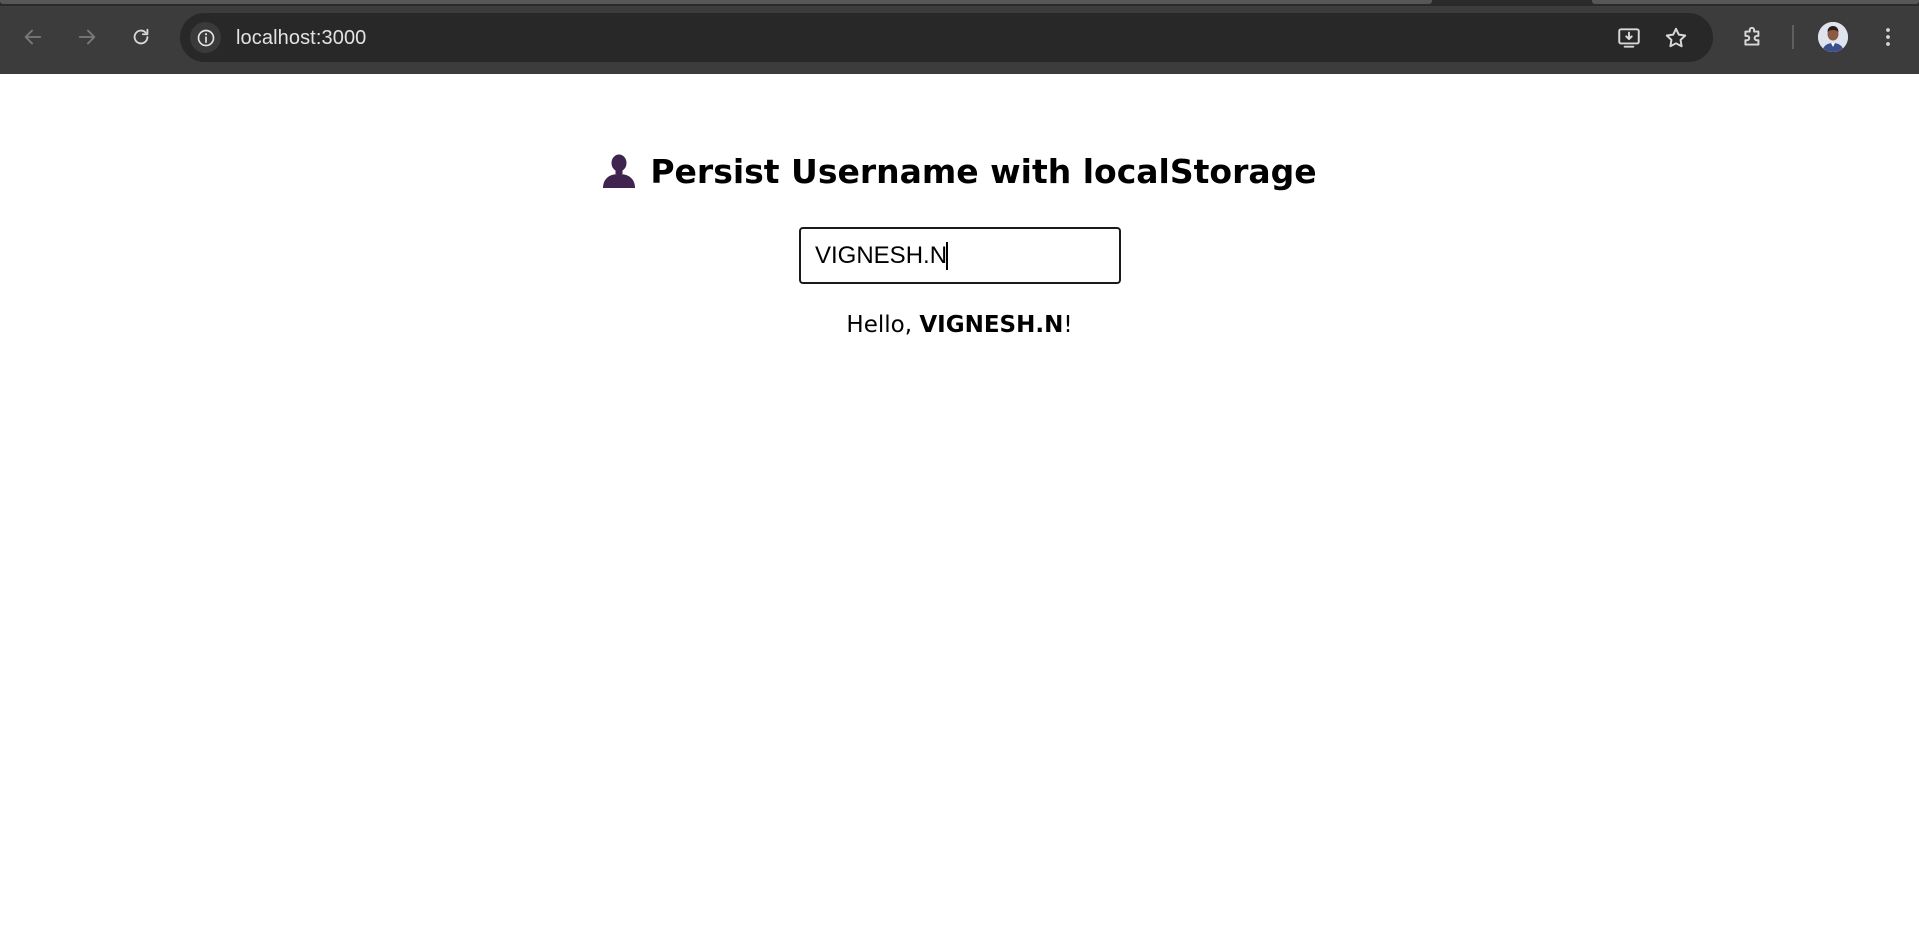  I want to click on star-icon, so click(1676, 37).